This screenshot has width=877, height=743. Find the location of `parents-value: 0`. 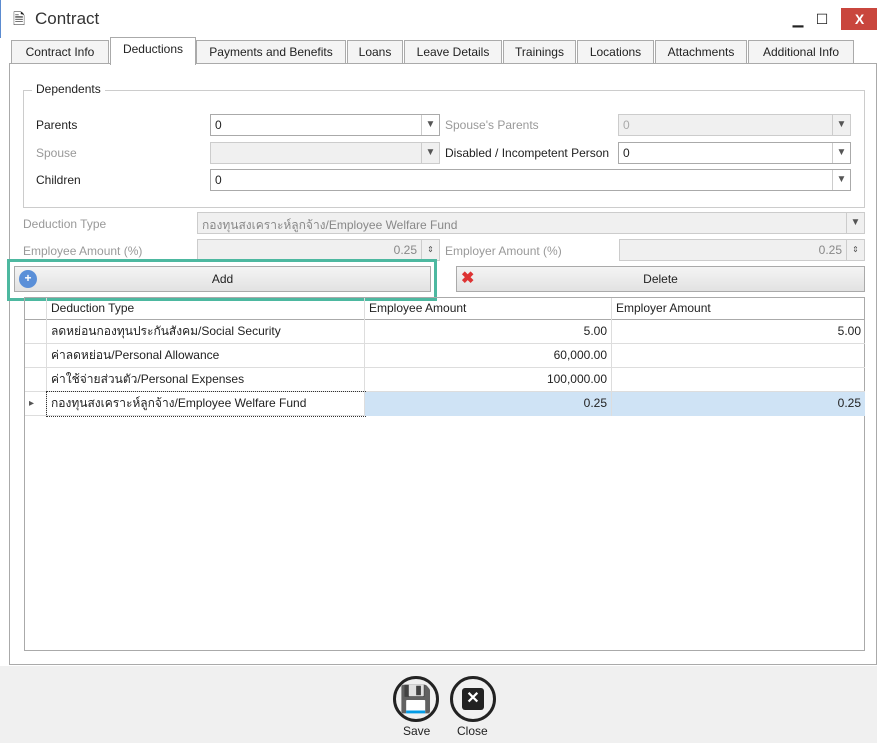

parents-value: 0 is located at coordinates (218, 125).